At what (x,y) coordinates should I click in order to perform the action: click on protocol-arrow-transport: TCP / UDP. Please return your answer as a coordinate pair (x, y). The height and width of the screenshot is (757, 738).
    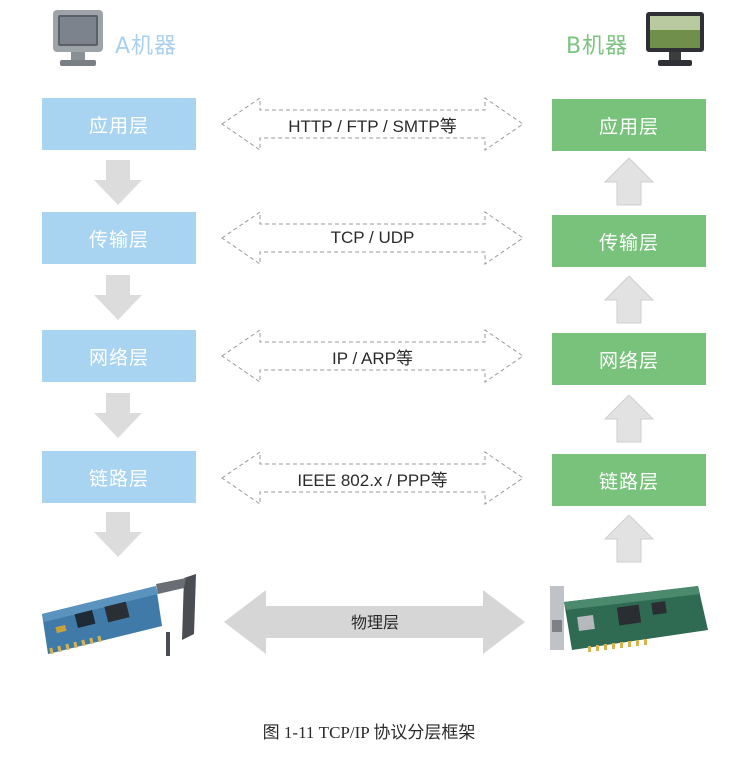
    Looking at the image, I should click on (372, 238).